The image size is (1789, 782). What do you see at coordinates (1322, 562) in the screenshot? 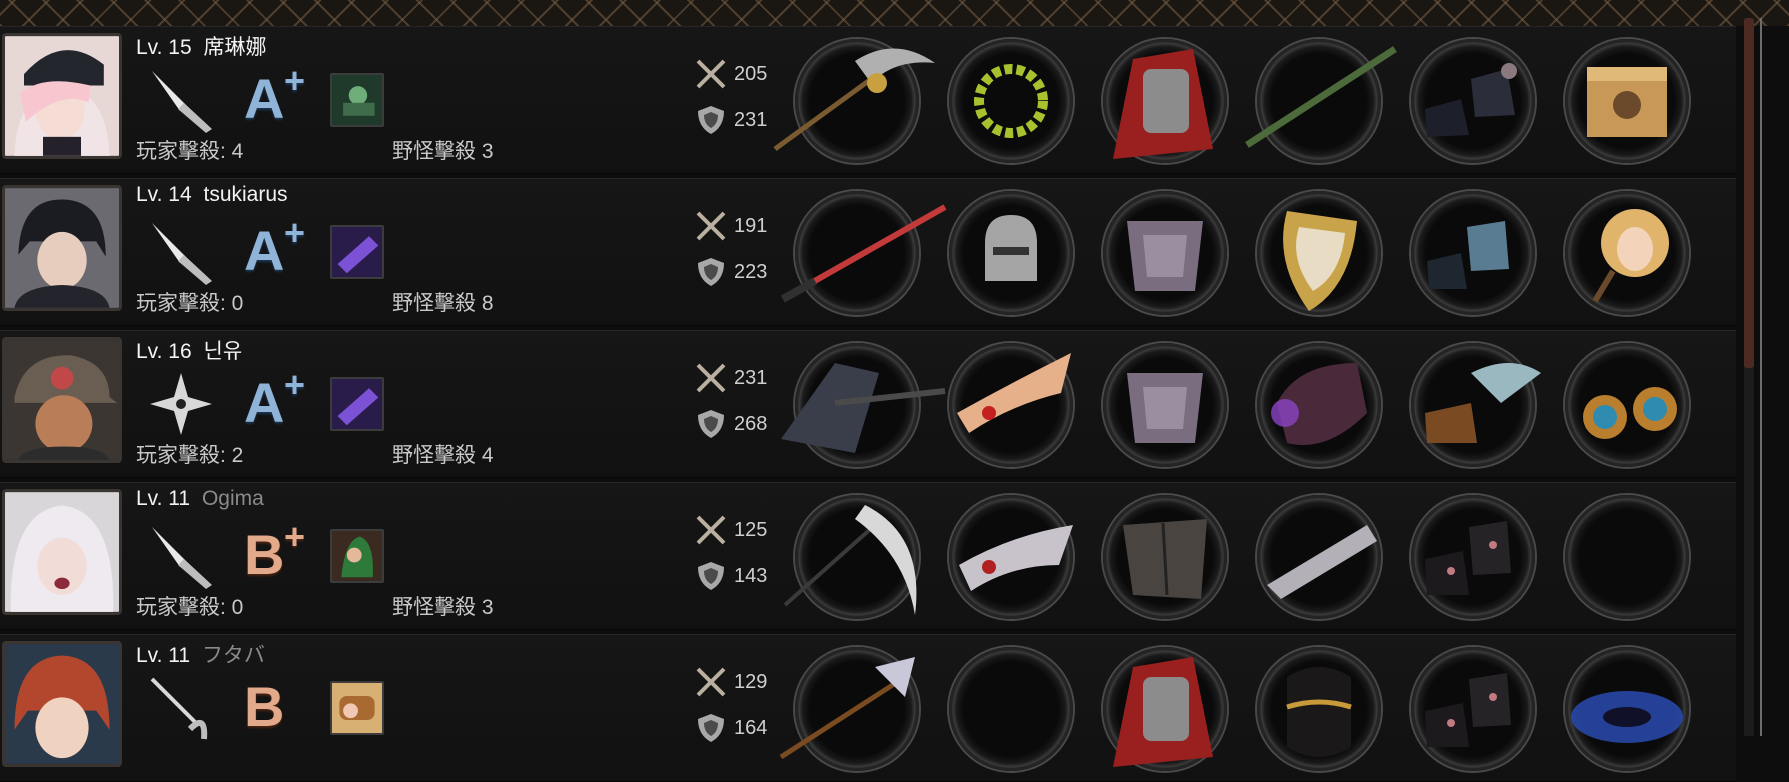
I see `silver-bracer-icon` at bounding box center [1322, 562].